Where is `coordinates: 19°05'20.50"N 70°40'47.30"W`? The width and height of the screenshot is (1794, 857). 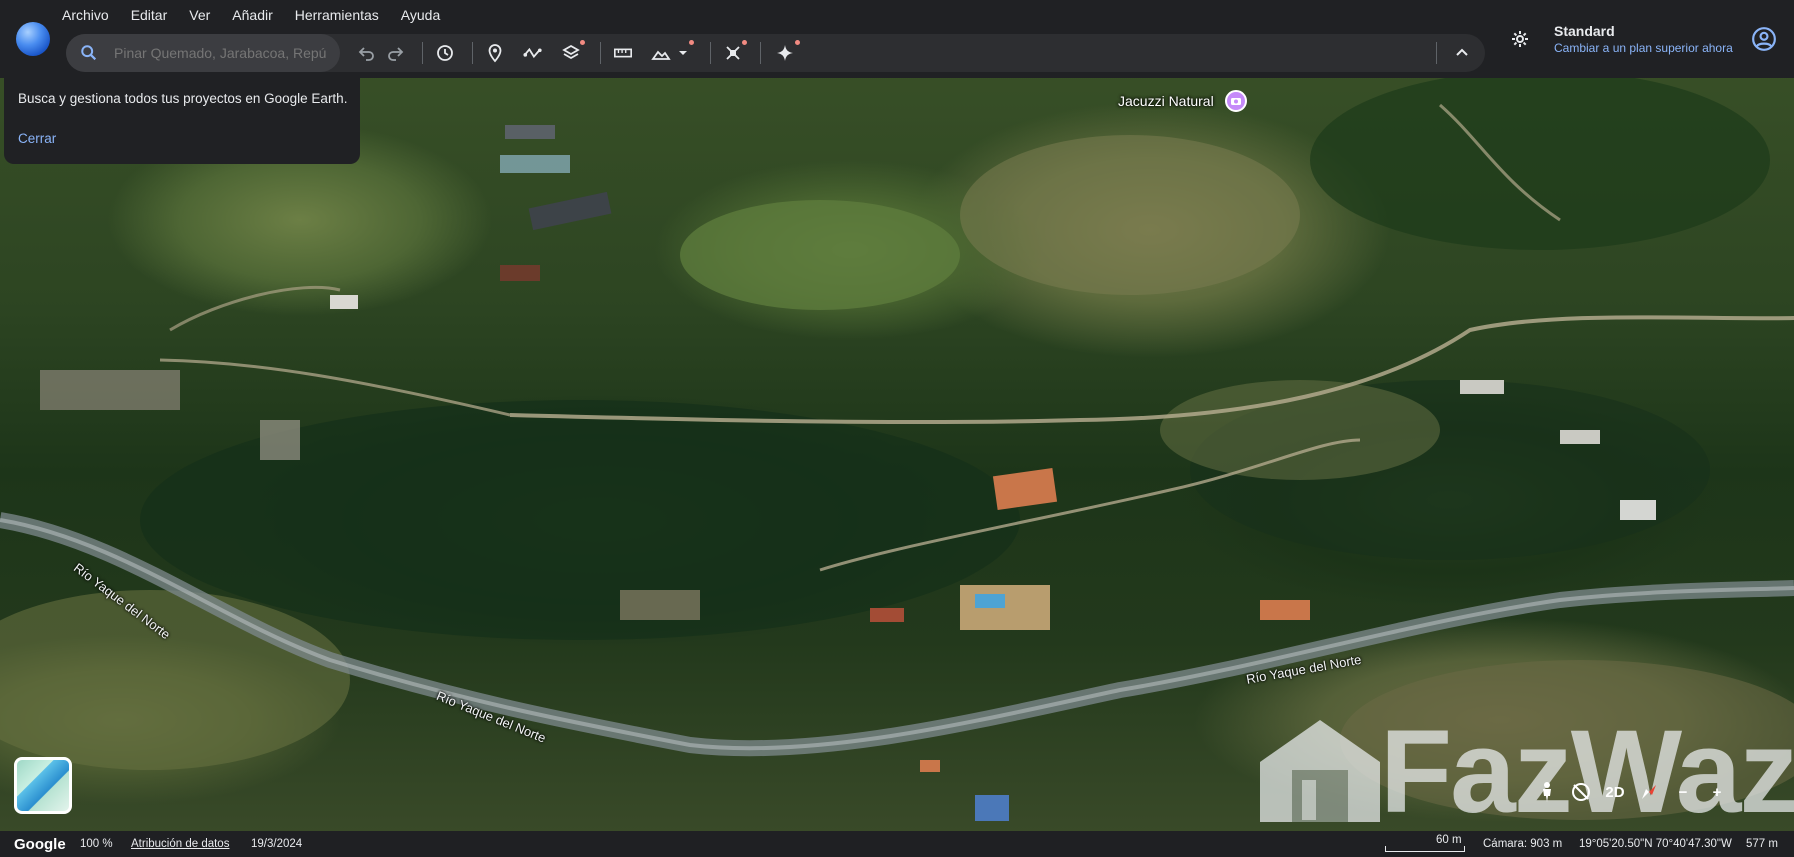 coordinates: 19°05'20.50"N 70°40'47.30"W is located at coordinates (1655, 844).